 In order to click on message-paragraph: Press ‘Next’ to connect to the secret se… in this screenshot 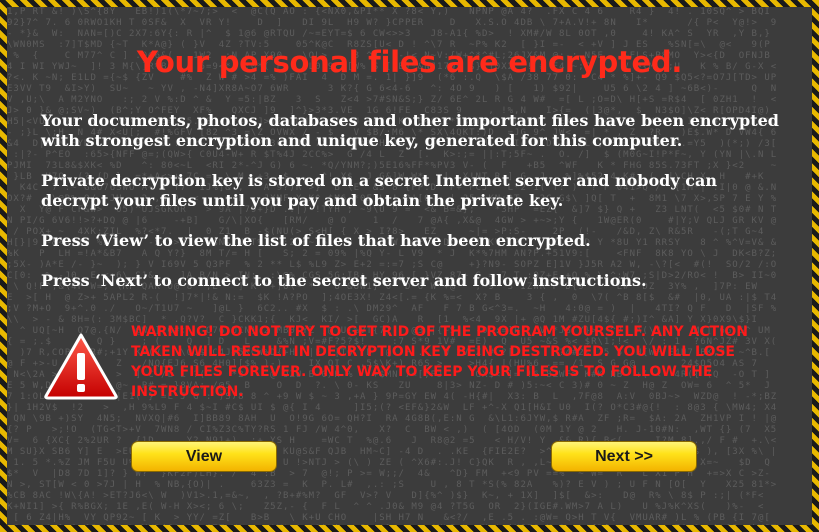, I will do `click(344, 280)`.